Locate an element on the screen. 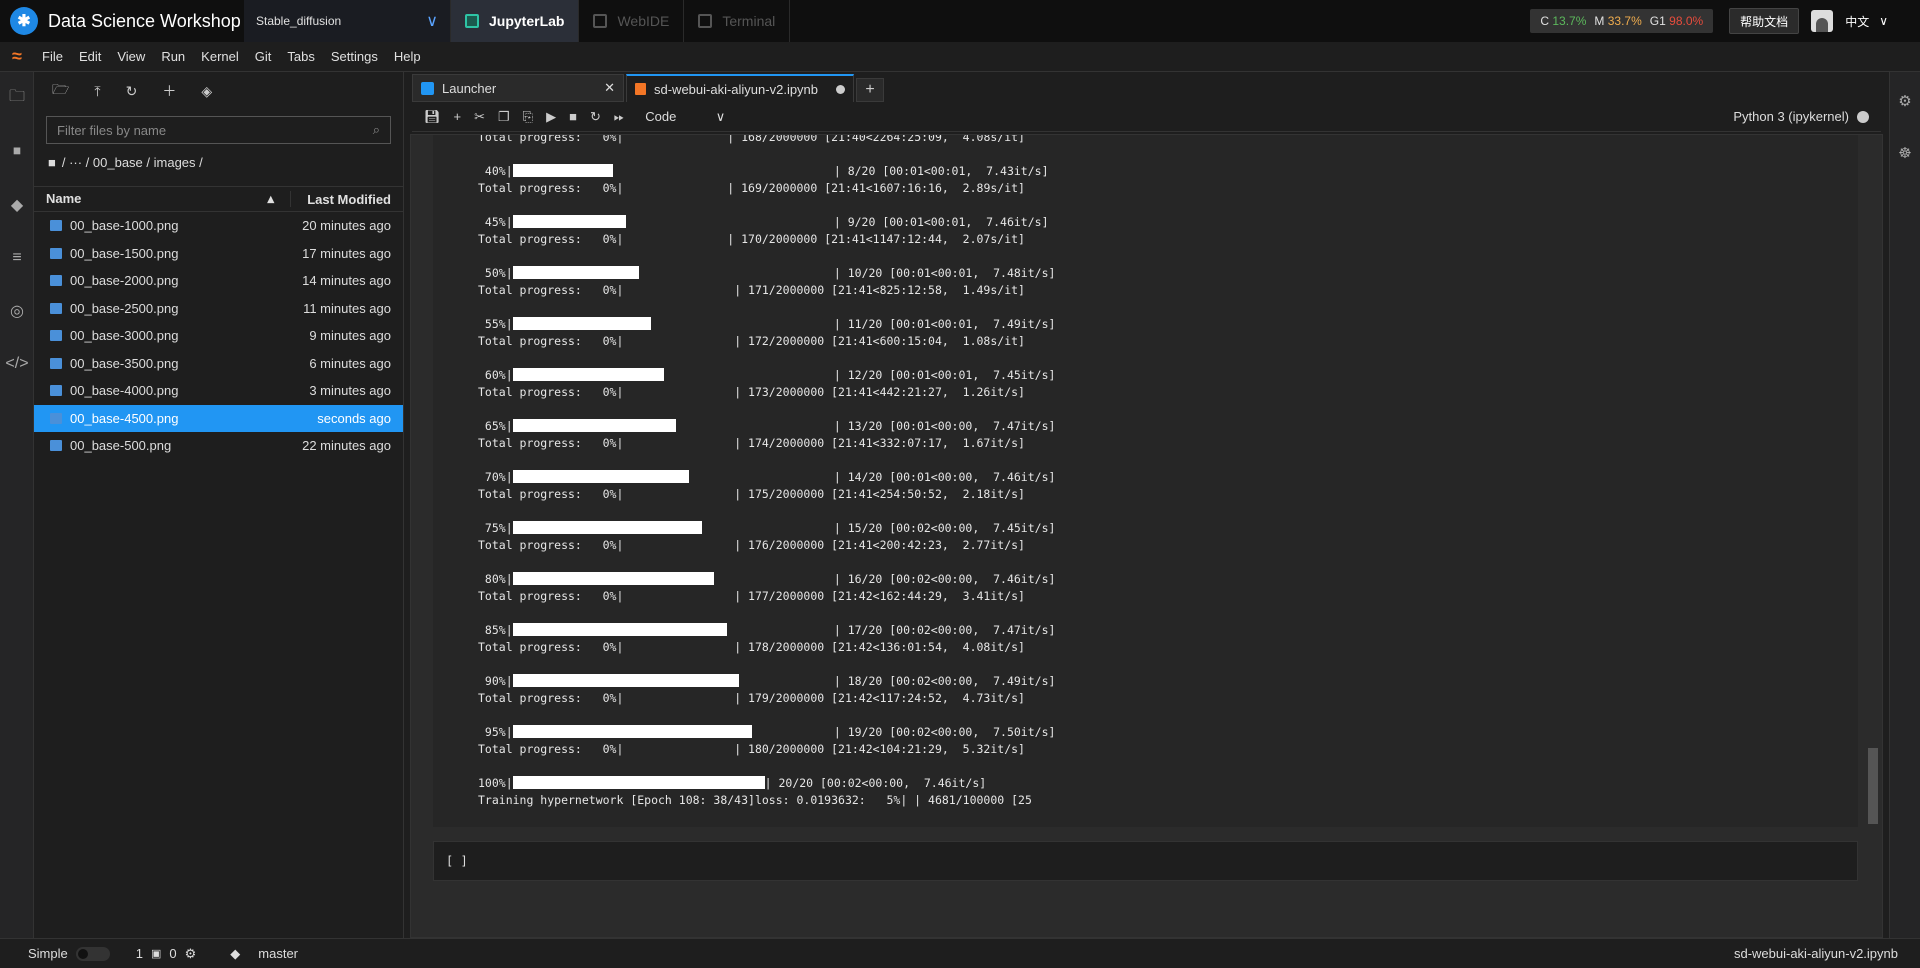 The width and height of the screenshot is (1920, 968). output-line: 75%| | 15/20 [00:02<00:00, 7.45it/s] is located at coordinates (766, 528).